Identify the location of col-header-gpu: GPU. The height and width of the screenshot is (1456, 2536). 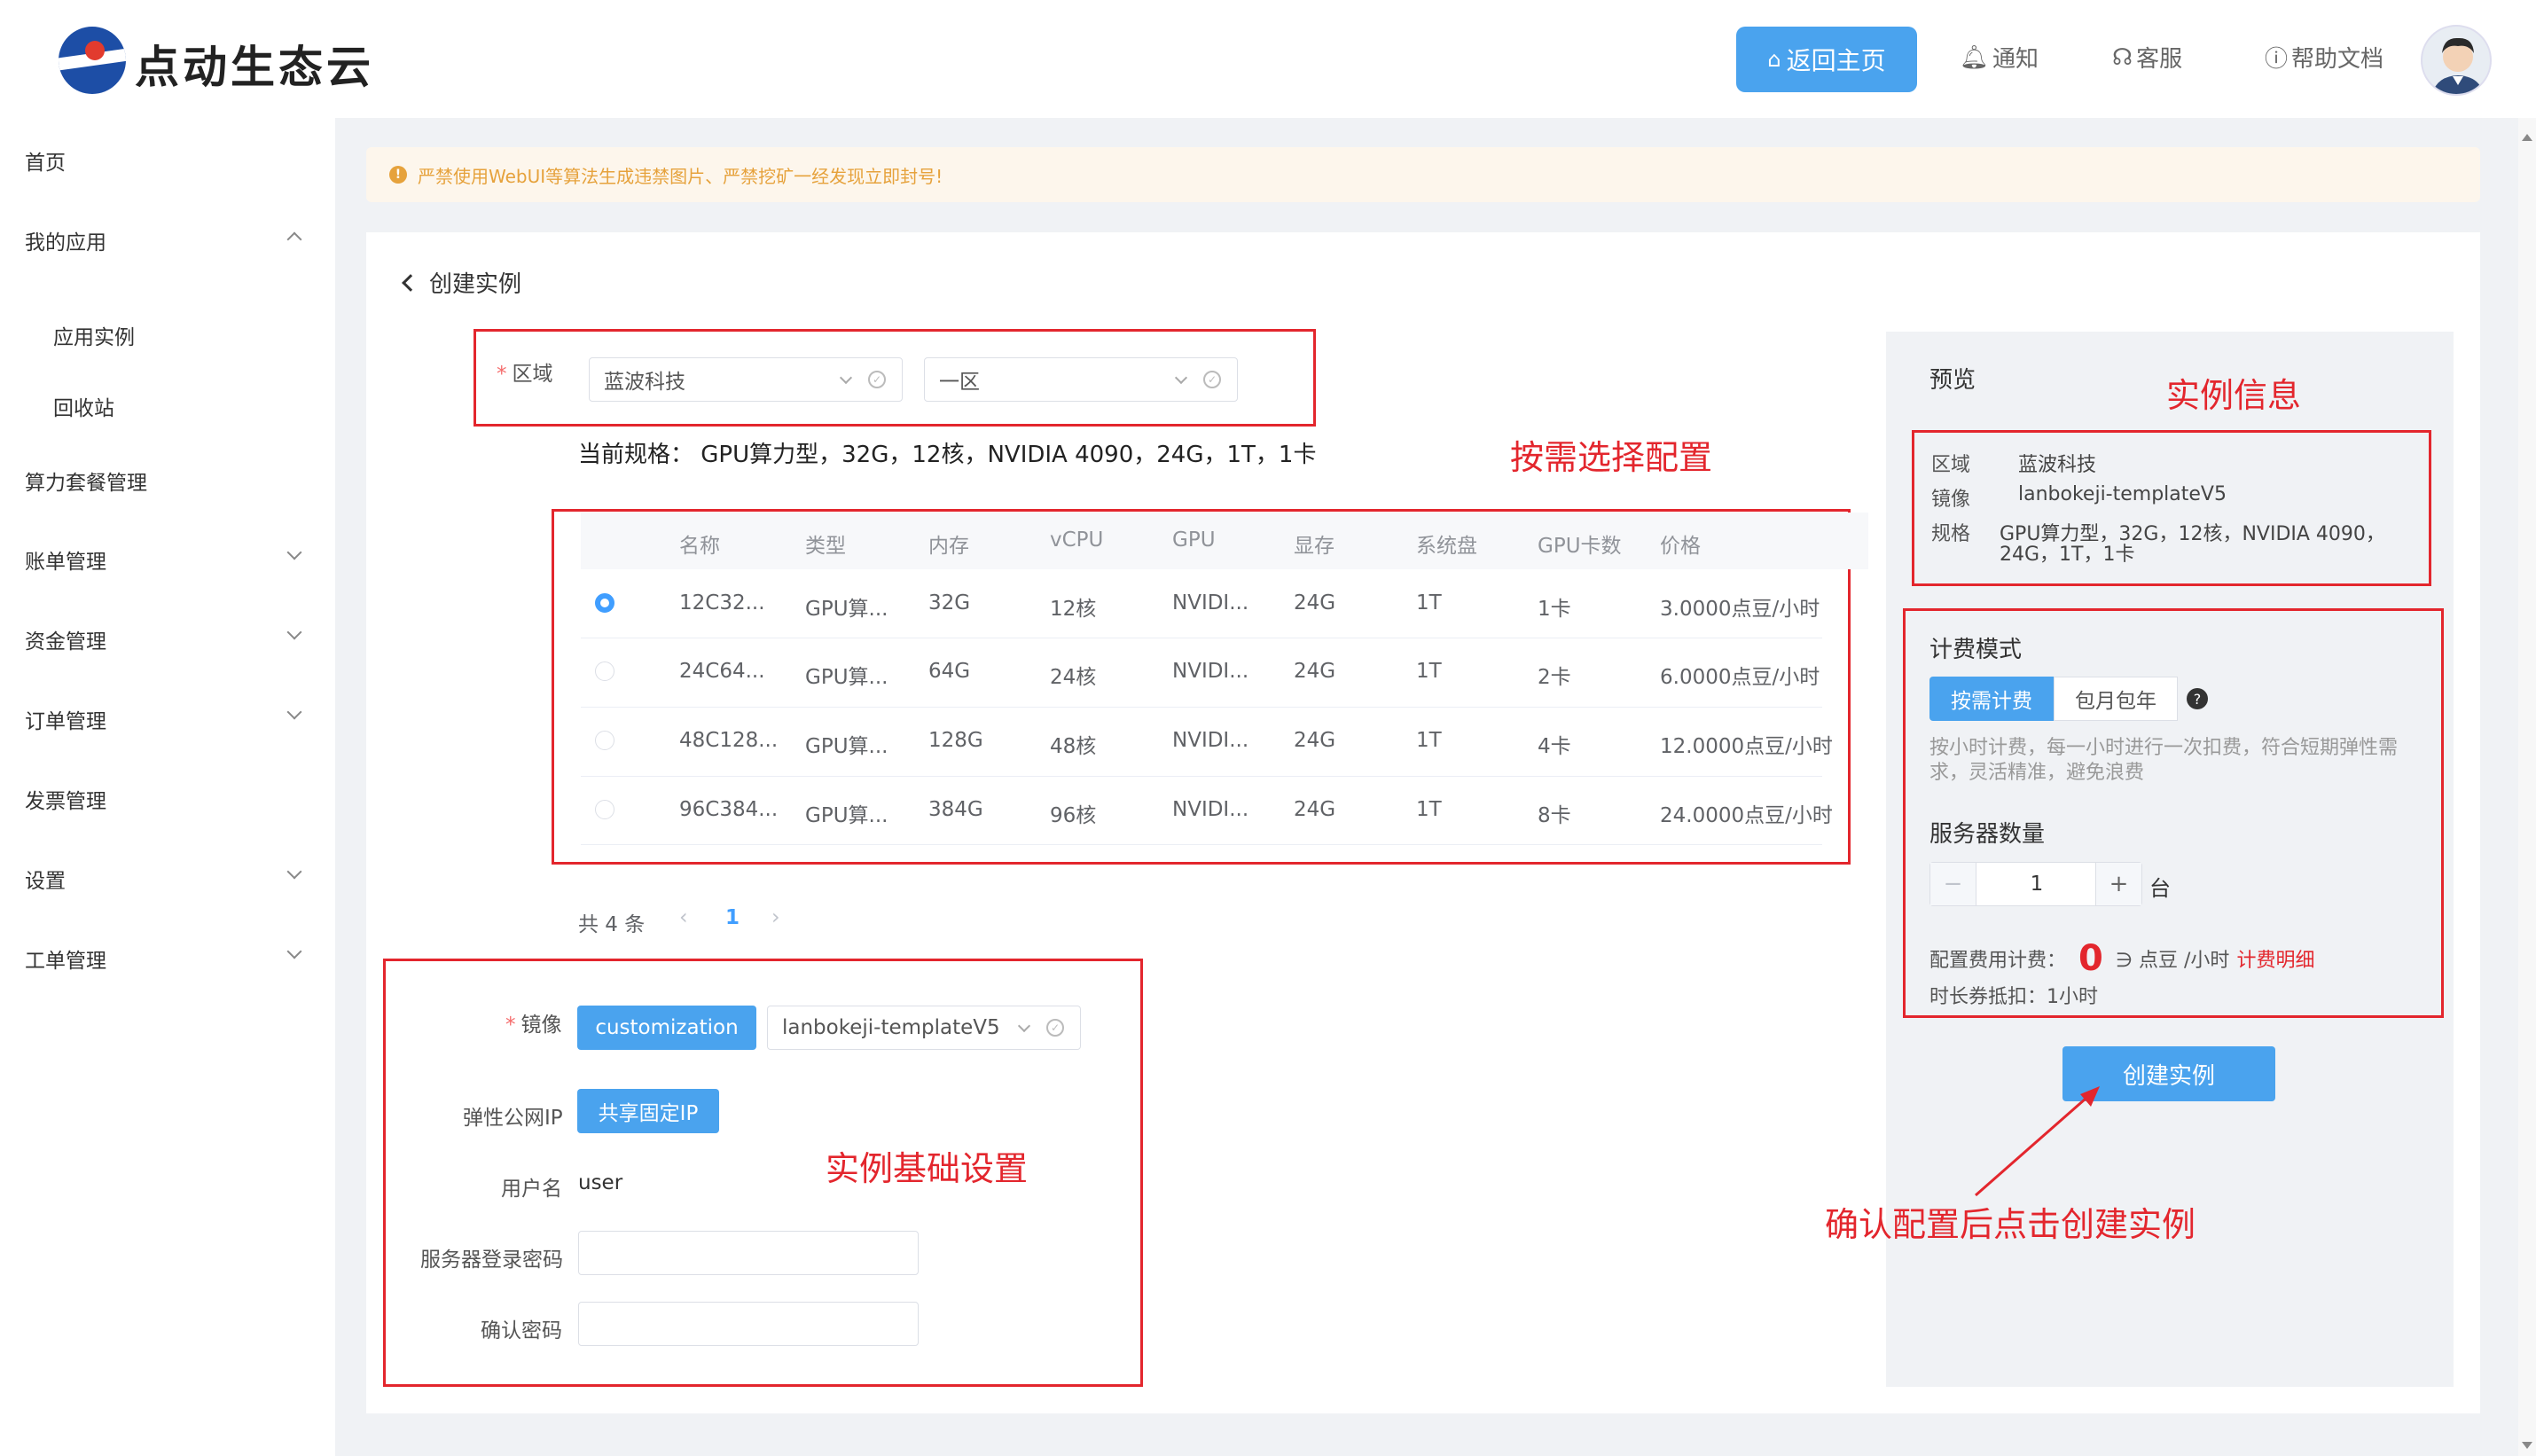
(1194, 540).